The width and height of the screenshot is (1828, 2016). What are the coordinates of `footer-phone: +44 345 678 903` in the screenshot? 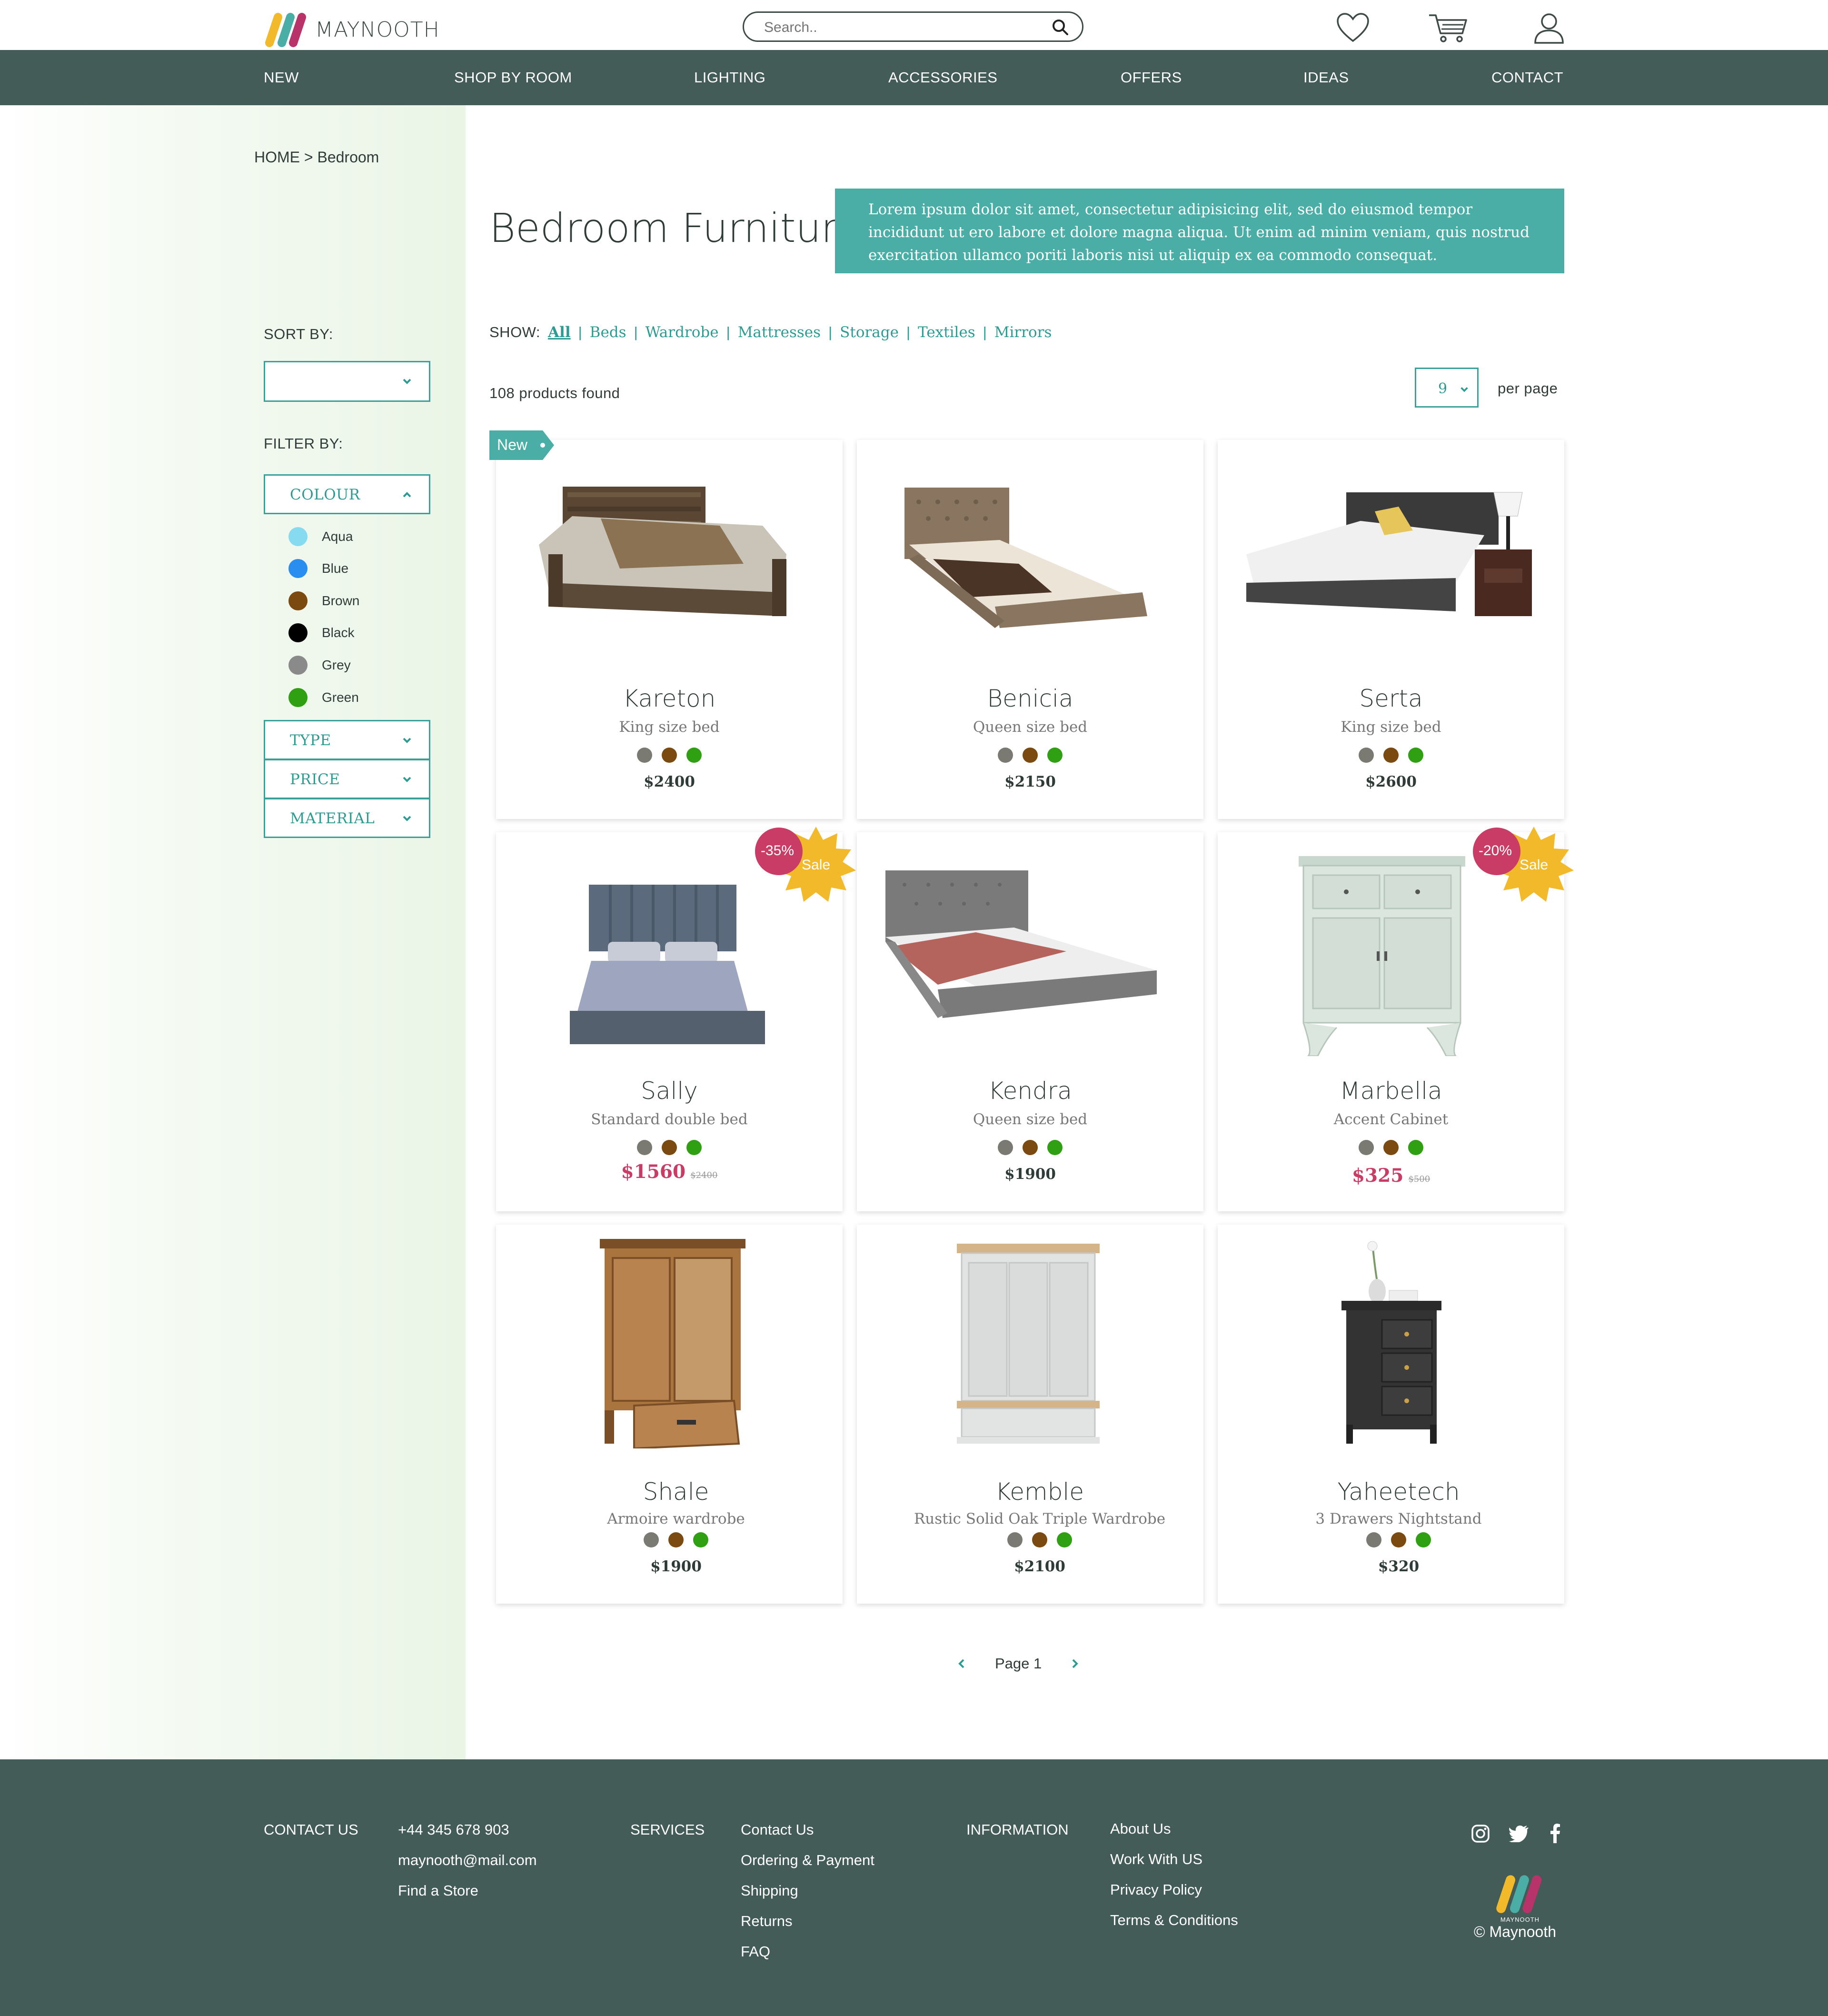 It's located at (467, 1836).